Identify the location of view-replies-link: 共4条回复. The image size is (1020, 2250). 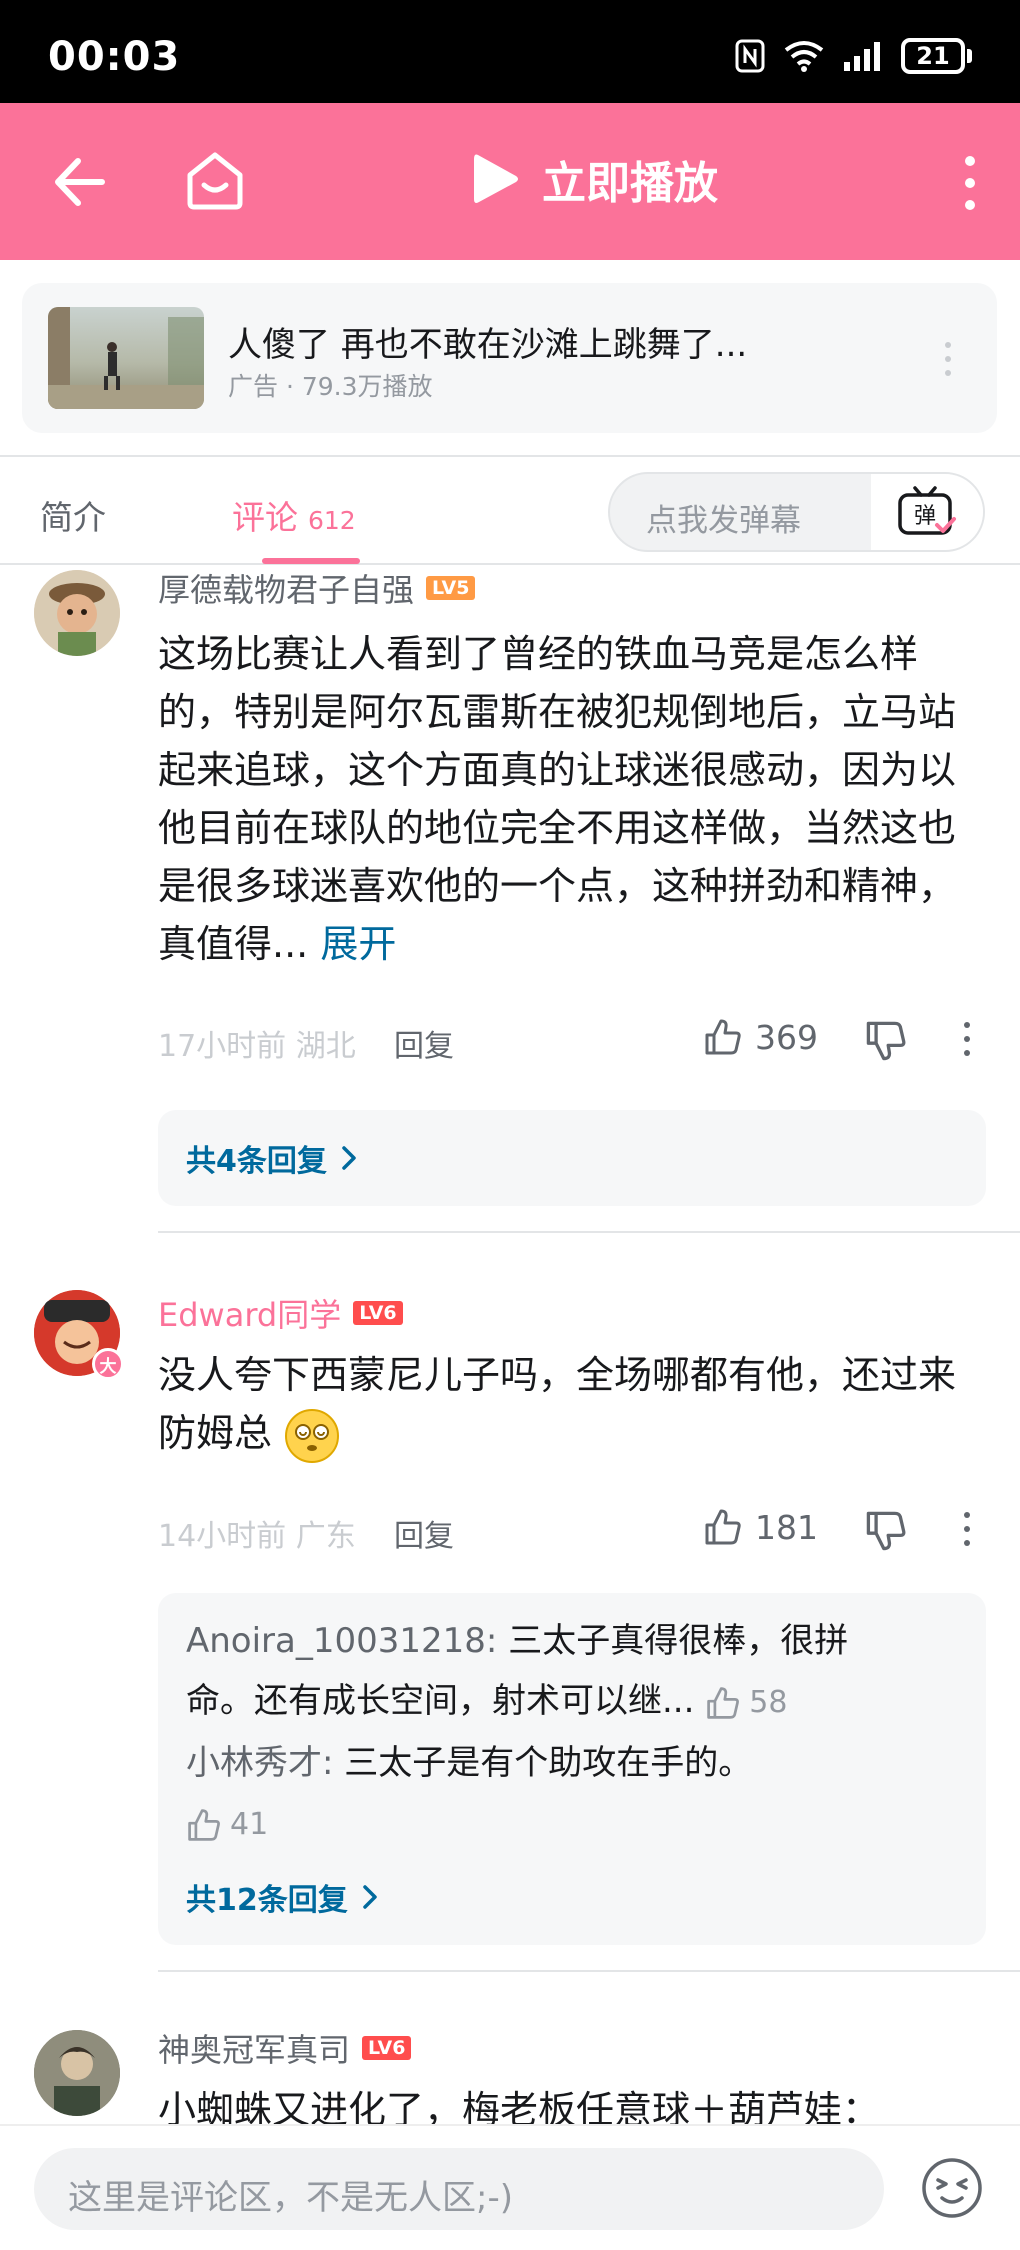
(271, 1158).